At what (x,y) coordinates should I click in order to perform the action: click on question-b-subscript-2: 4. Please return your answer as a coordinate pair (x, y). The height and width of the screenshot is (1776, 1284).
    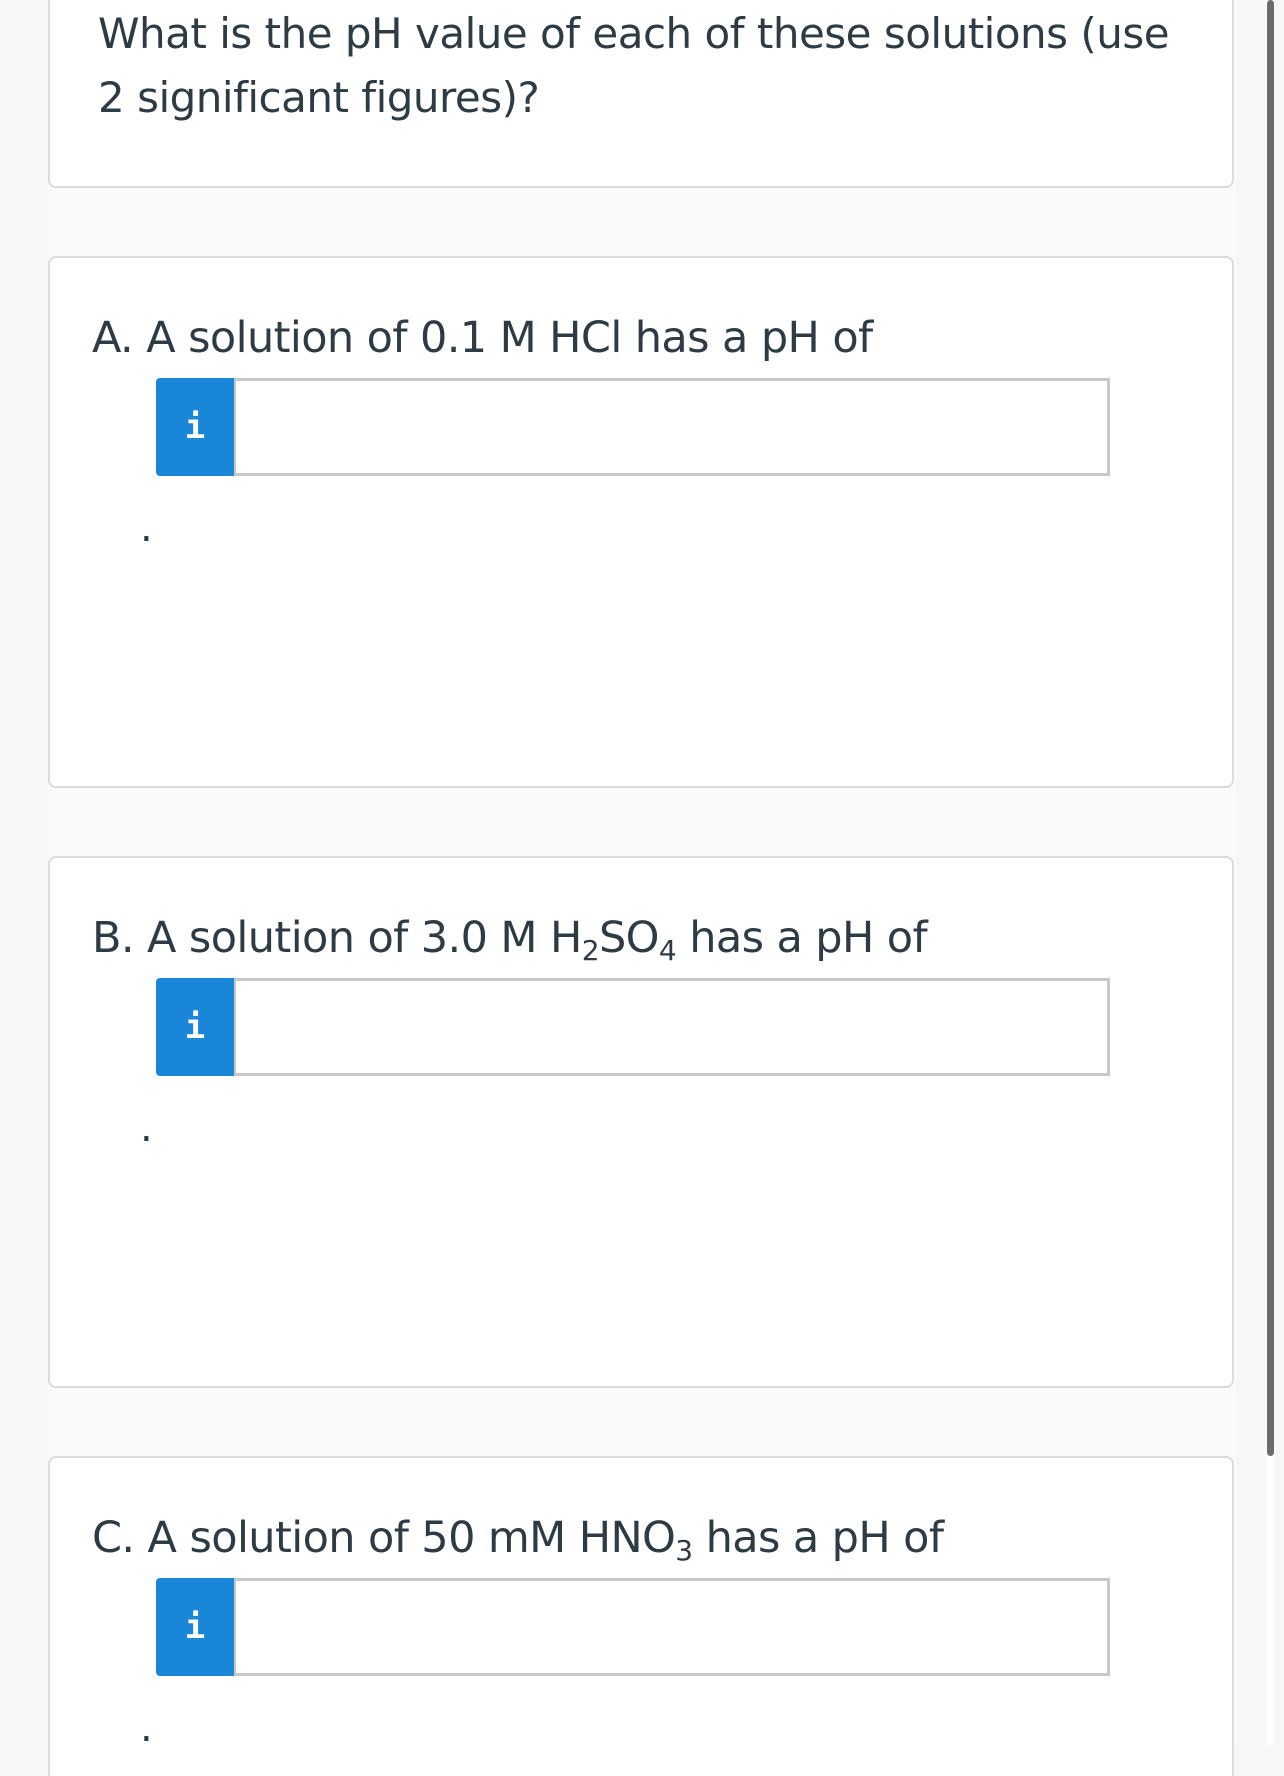
    Looking at the image, I should click on (667, 950).